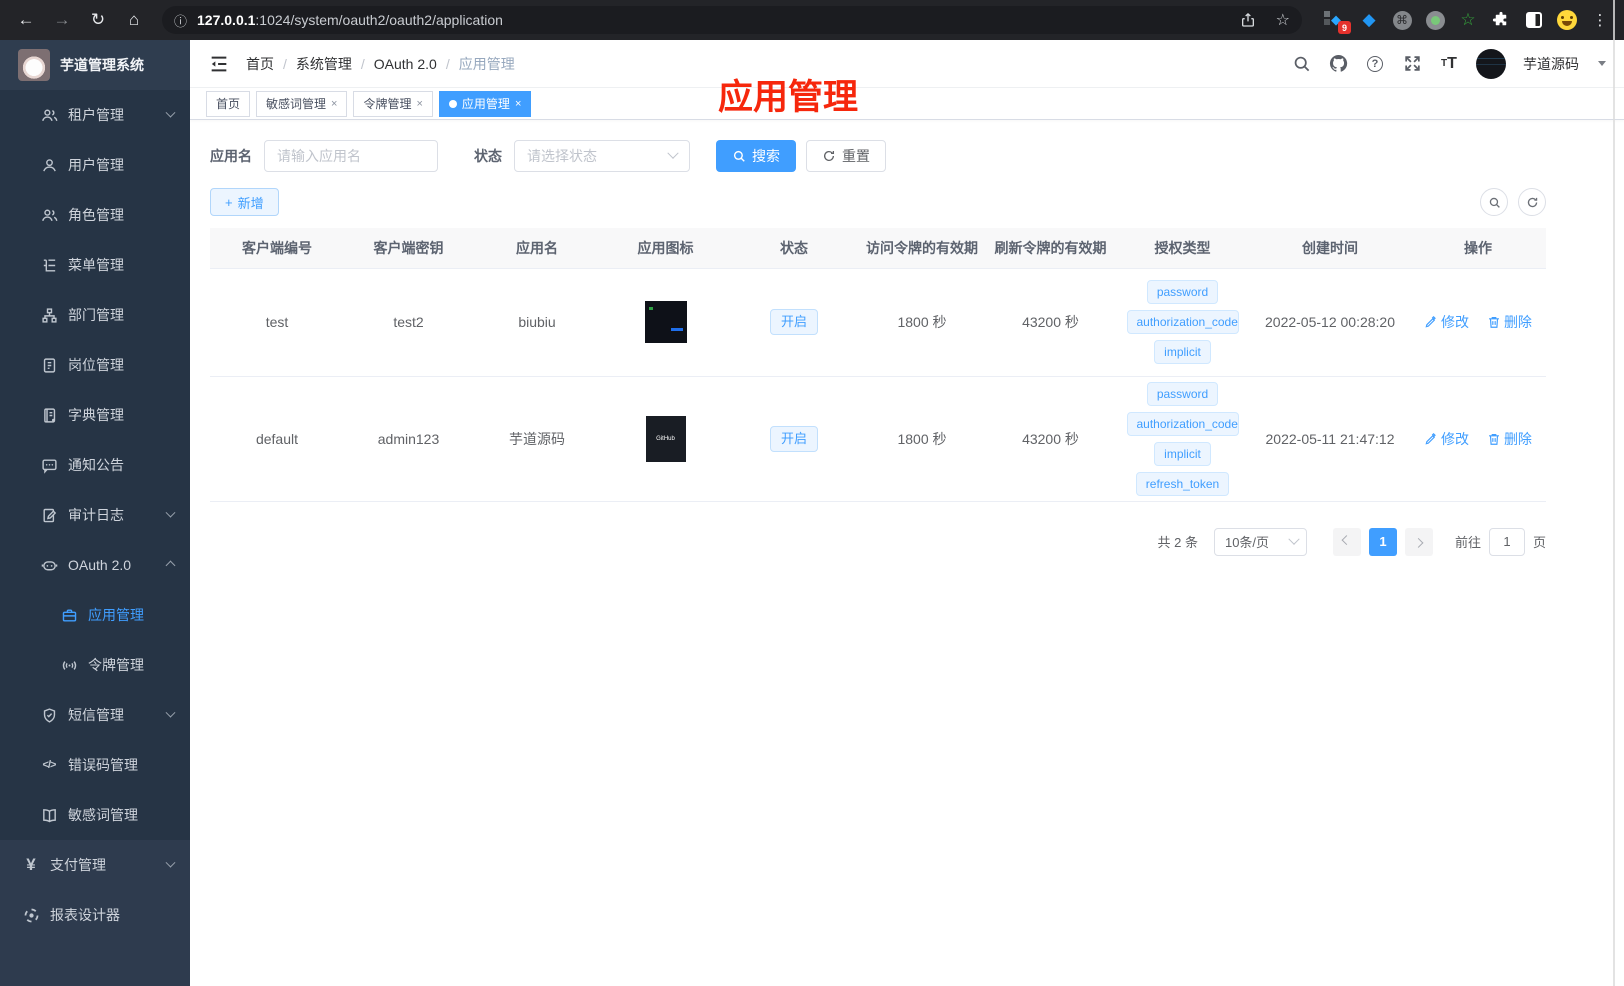  What do you see at coordinates (405, 64) in the screenshot?
I see `breadcrumb-oauth: OAuth 2.0` at bounding box center [405, 64].